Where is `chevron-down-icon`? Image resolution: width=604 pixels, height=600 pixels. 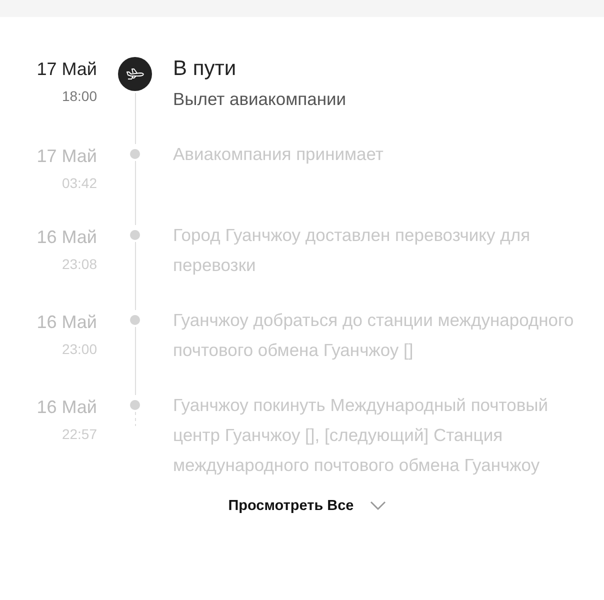 chevron-down-icon is located at coordinates (378, 506).